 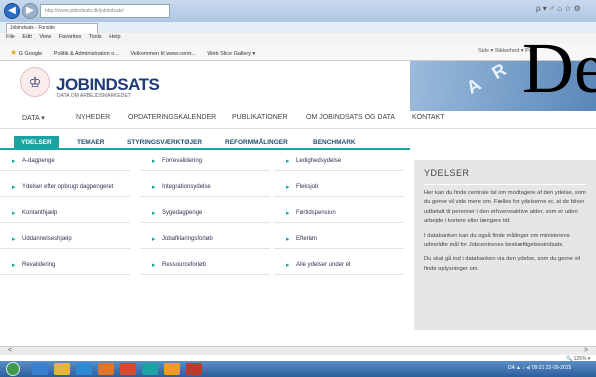 What do you see at coordinates (26, 37) in the screenshot?
I see `menu-edit: Edit` at bounding box center [26, 37].